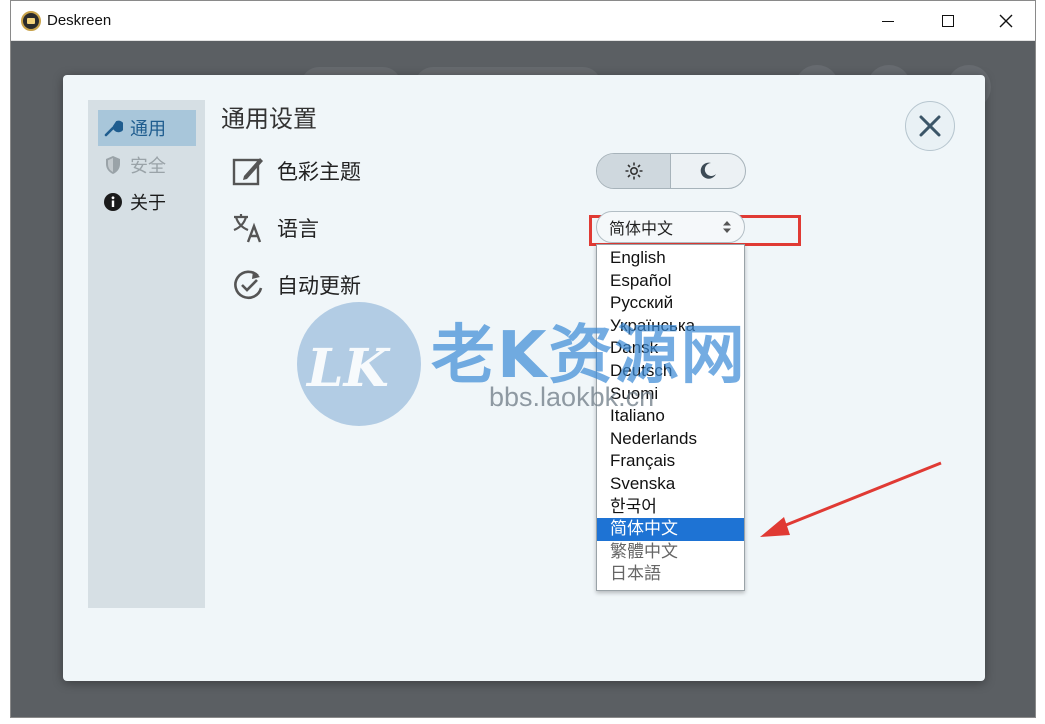 The width and height of the screenshot is (1045, 724). I want to click on maximize-icon, so click(948, 21).